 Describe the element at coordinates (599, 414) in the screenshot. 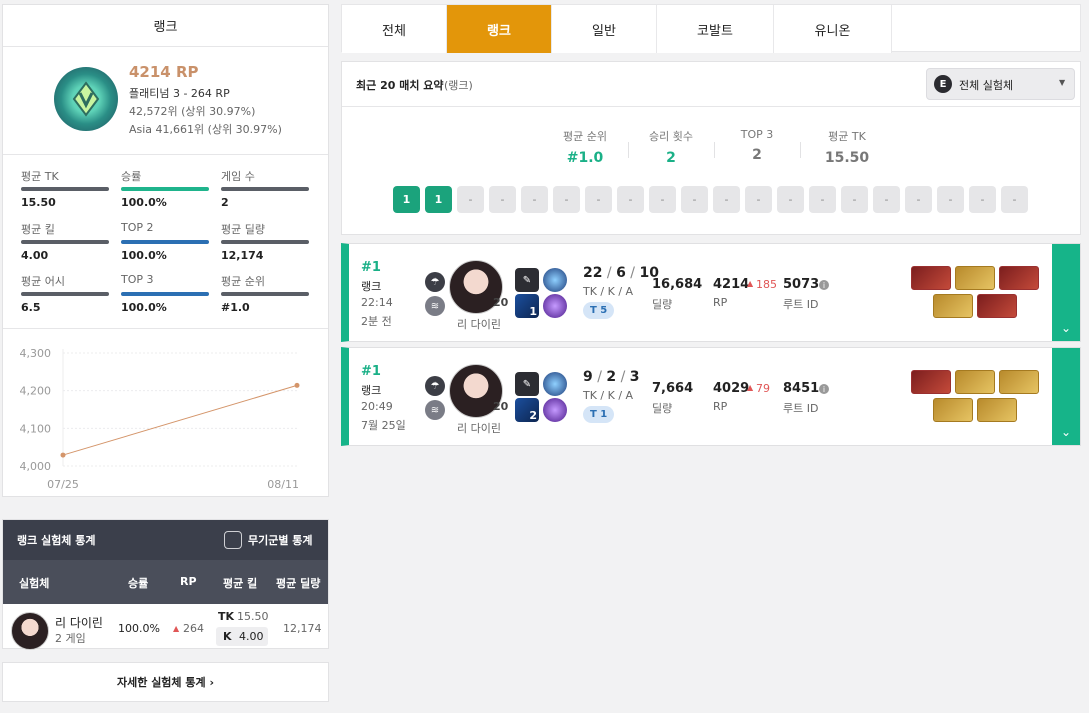

I see `team-kill-badge: T 1` at that location.